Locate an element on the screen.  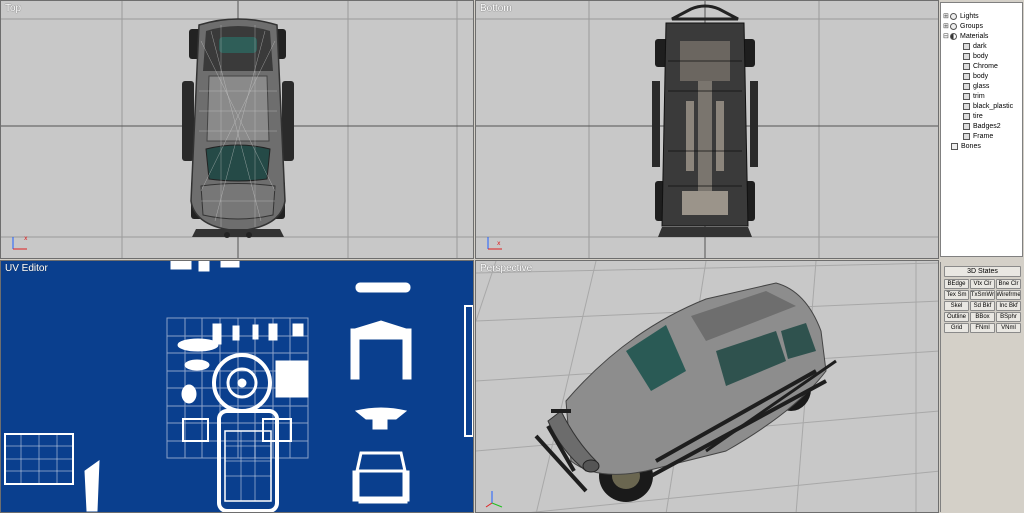
tree-material-item: trim is located at coordinates (974, 96).